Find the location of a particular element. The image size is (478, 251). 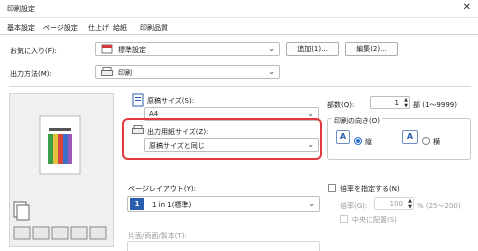

copies-stepper: 1 ▲ ▼ is located at coordinates (390, 102).